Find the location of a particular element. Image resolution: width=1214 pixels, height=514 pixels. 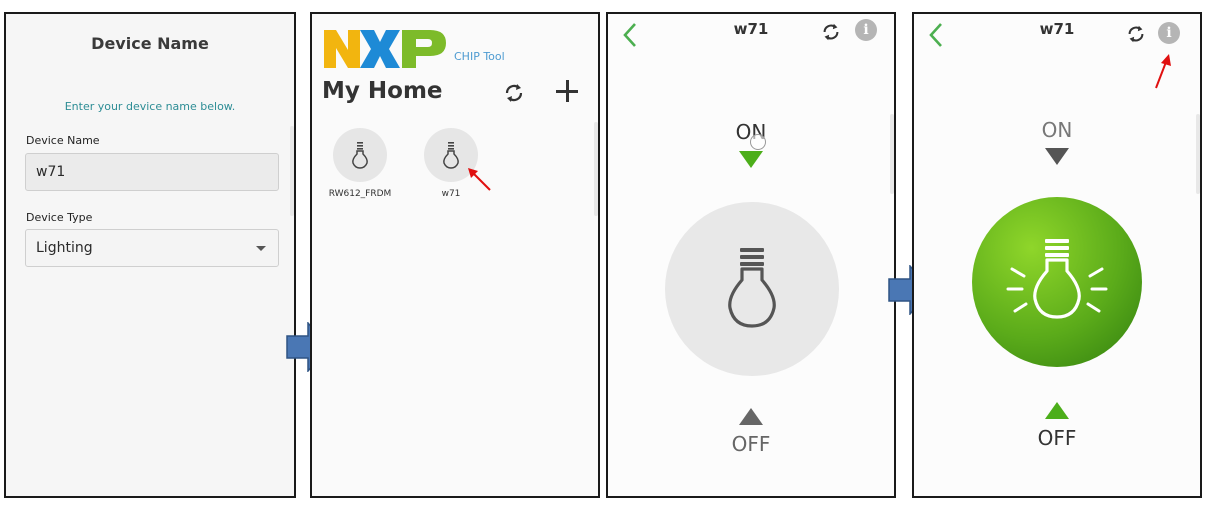

page-title: Device Name is located at coordinates (150, 43).